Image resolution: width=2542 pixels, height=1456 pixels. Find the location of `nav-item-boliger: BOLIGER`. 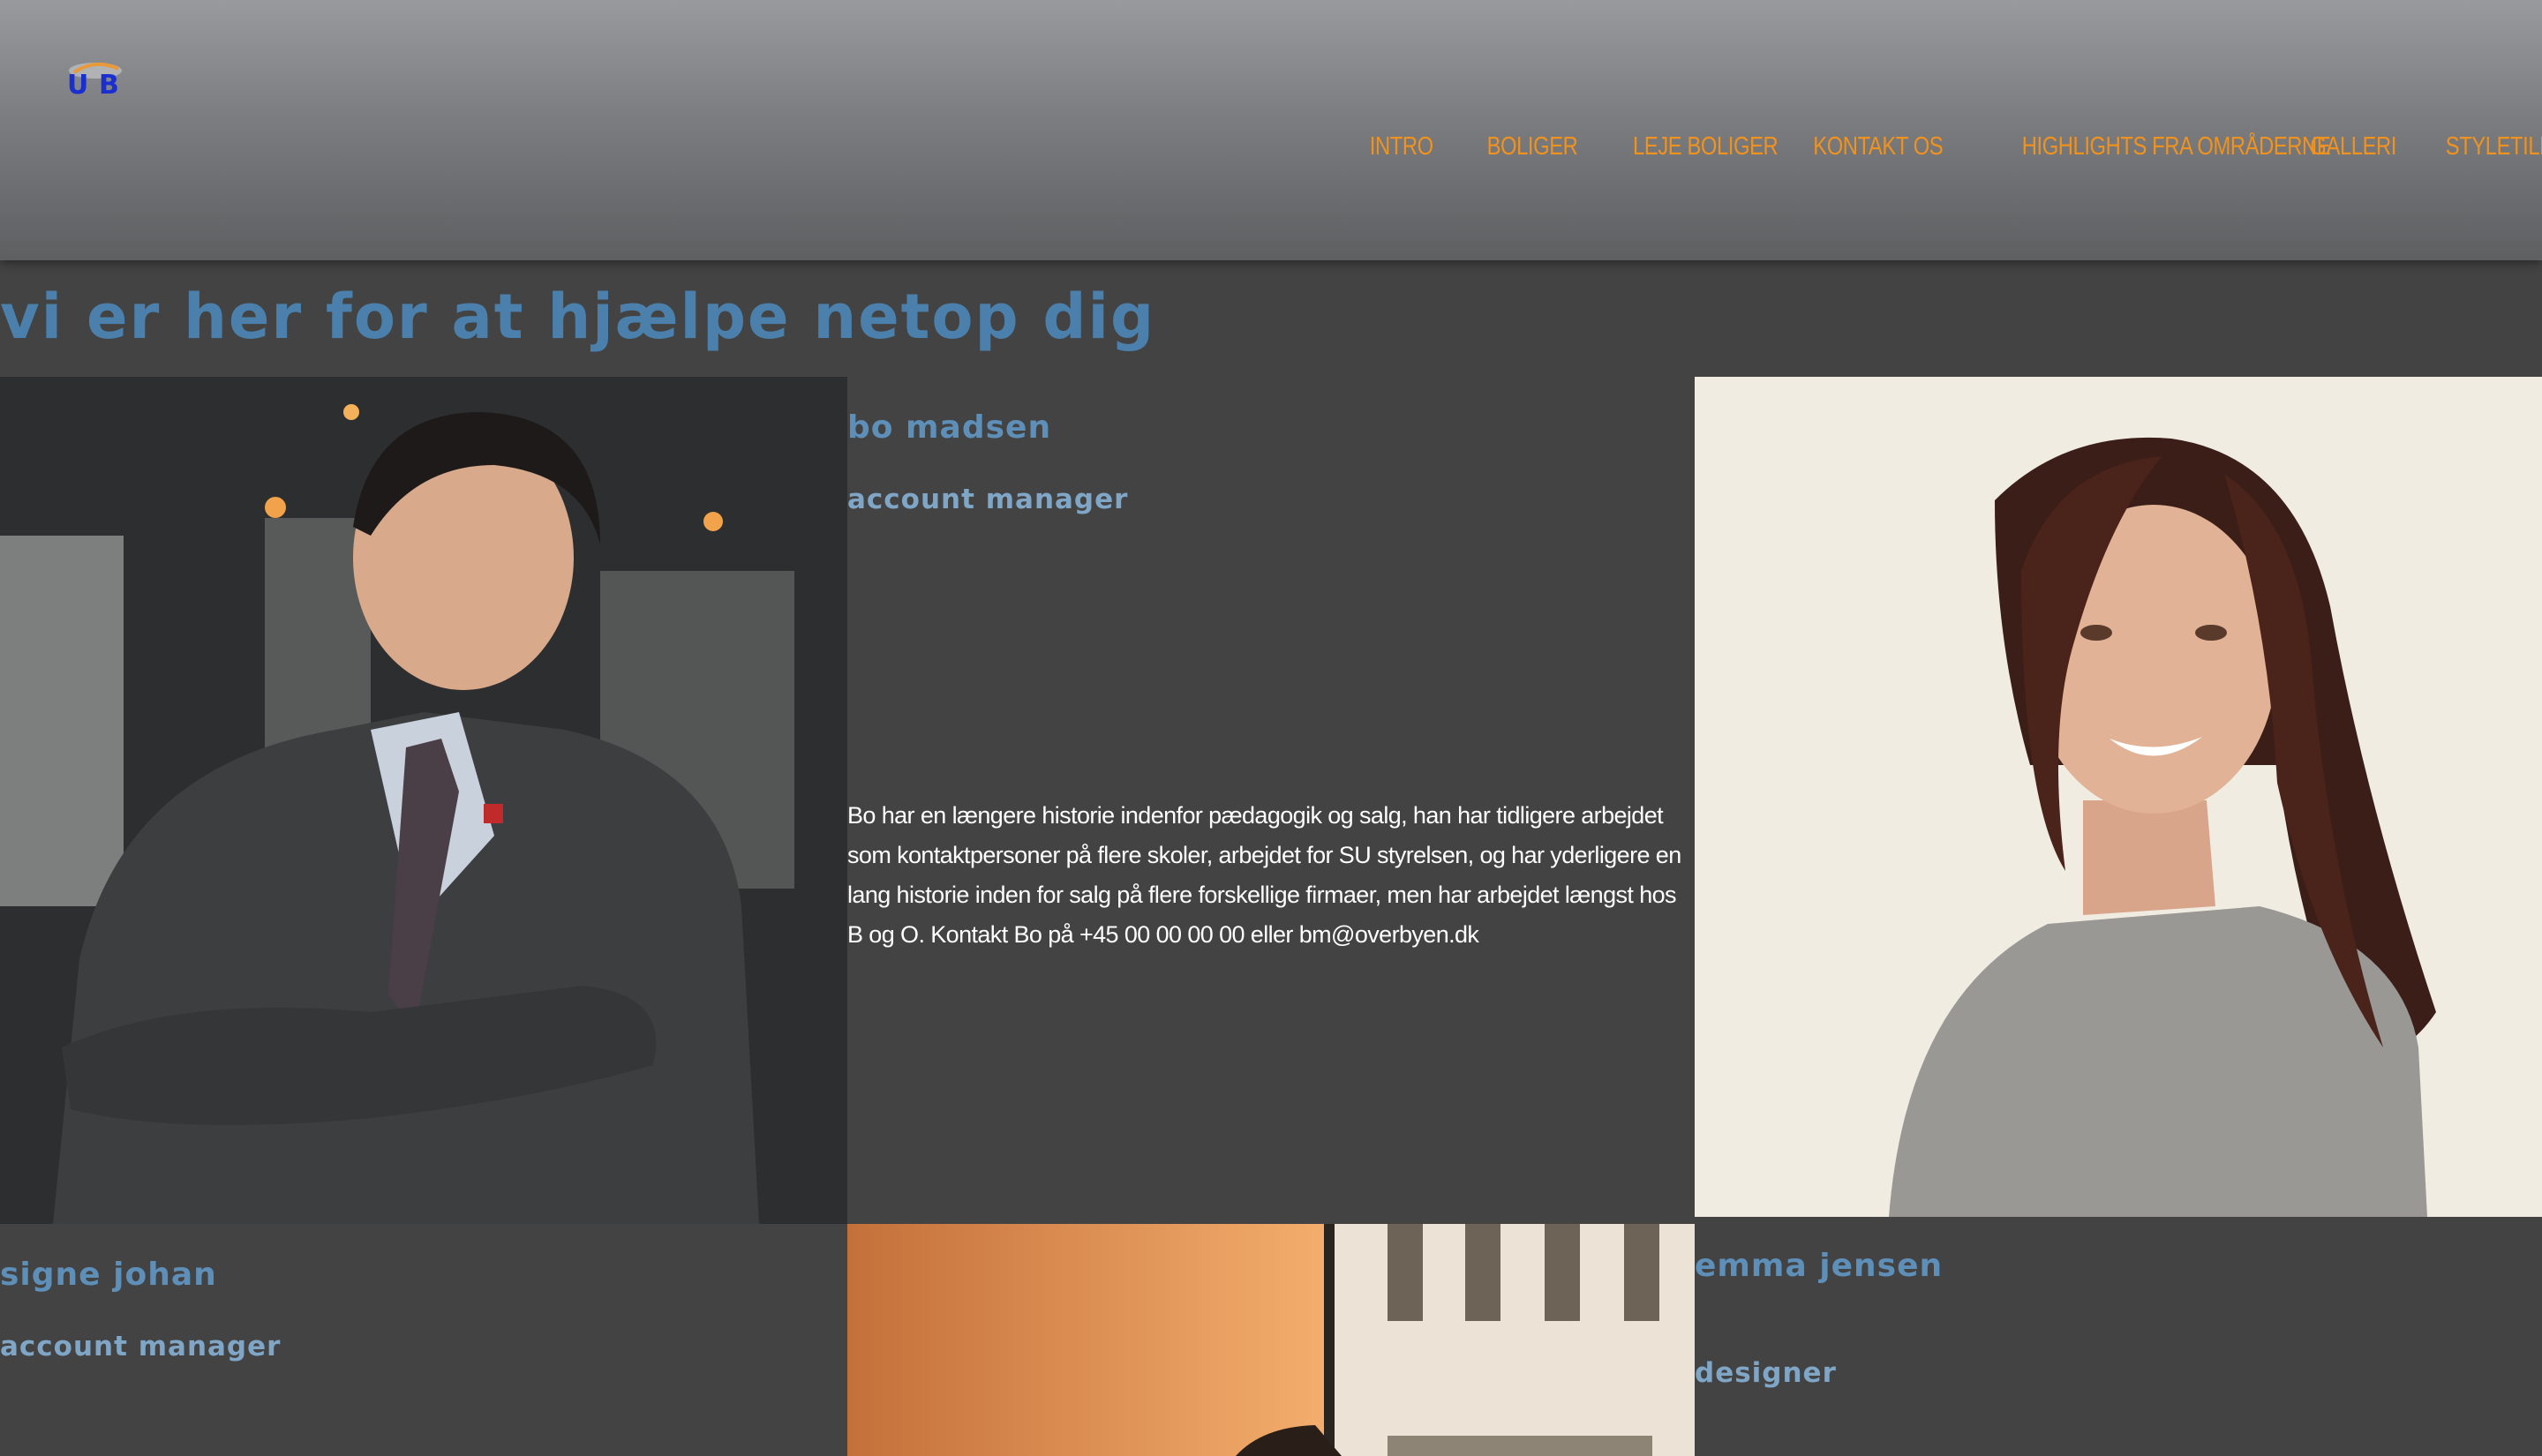

nav-item-boliger: BOLIGER is located at coordinates (1533, 146).